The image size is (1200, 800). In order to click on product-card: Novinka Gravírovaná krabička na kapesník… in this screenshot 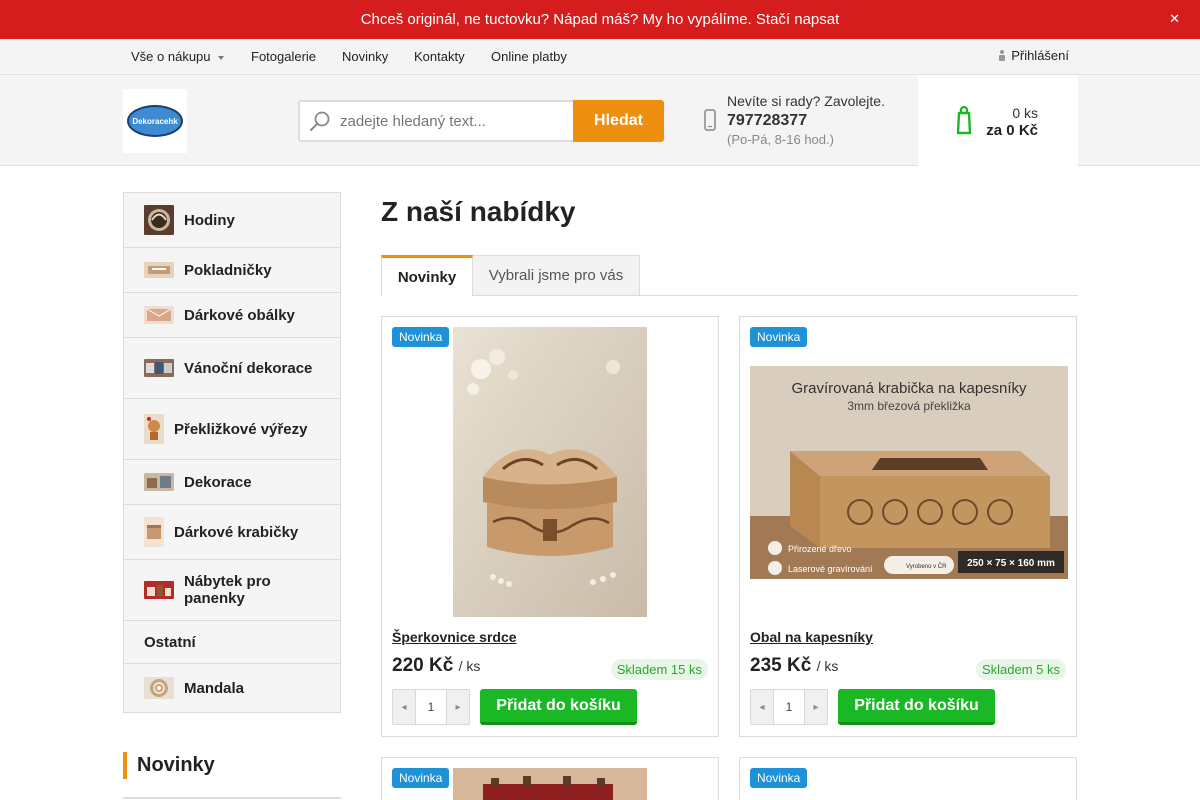, I will do `click(908, 526)`.